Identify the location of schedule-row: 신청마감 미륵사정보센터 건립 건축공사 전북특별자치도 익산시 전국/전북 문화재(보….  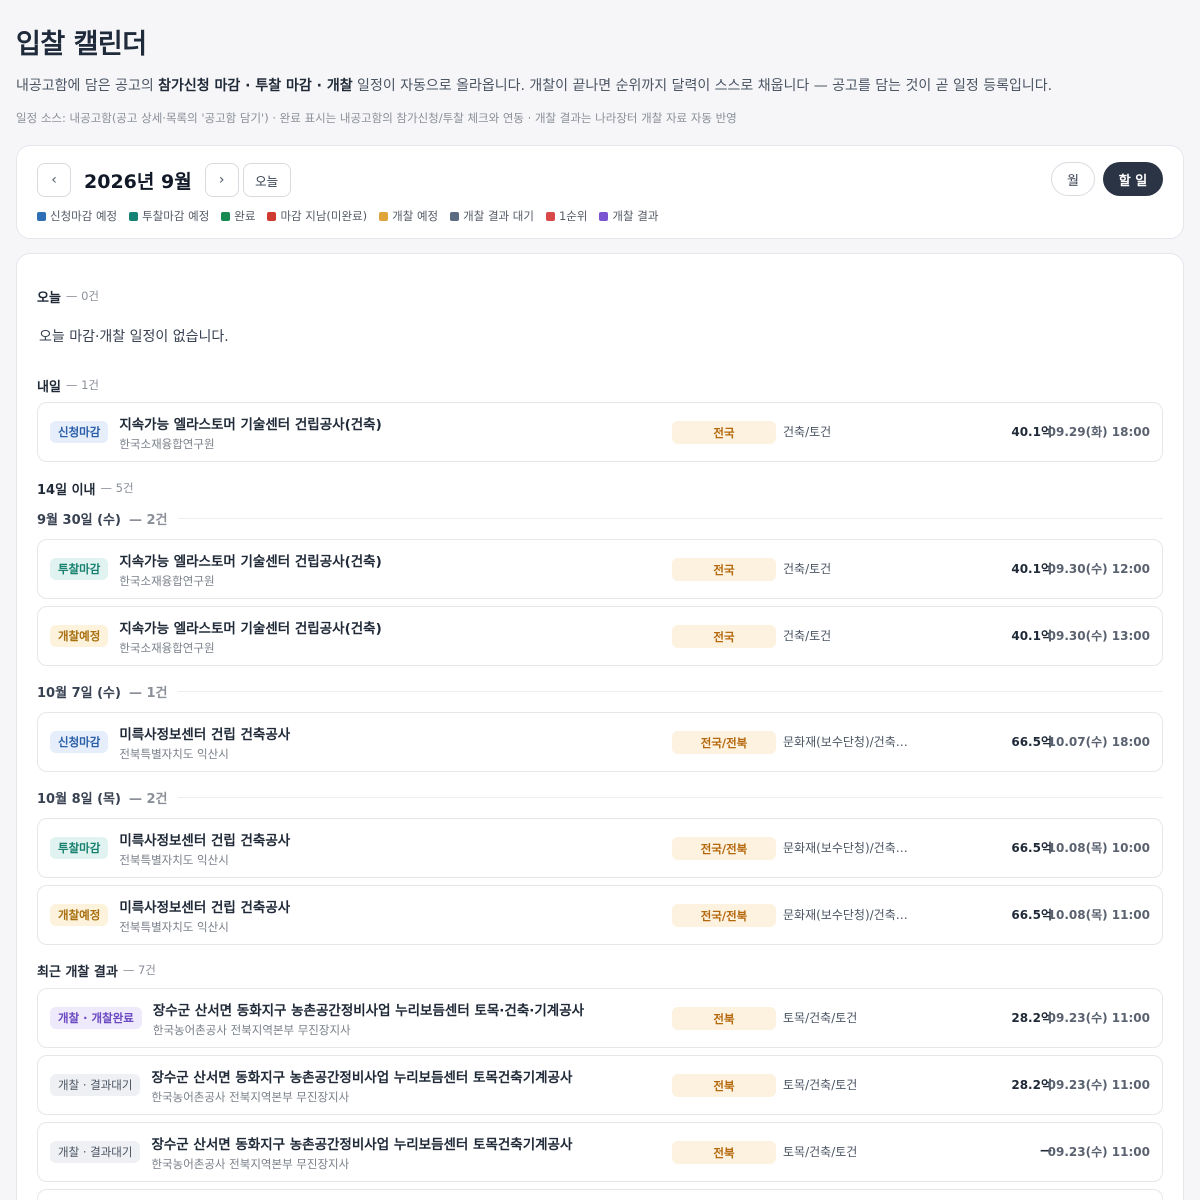
(600, 742).